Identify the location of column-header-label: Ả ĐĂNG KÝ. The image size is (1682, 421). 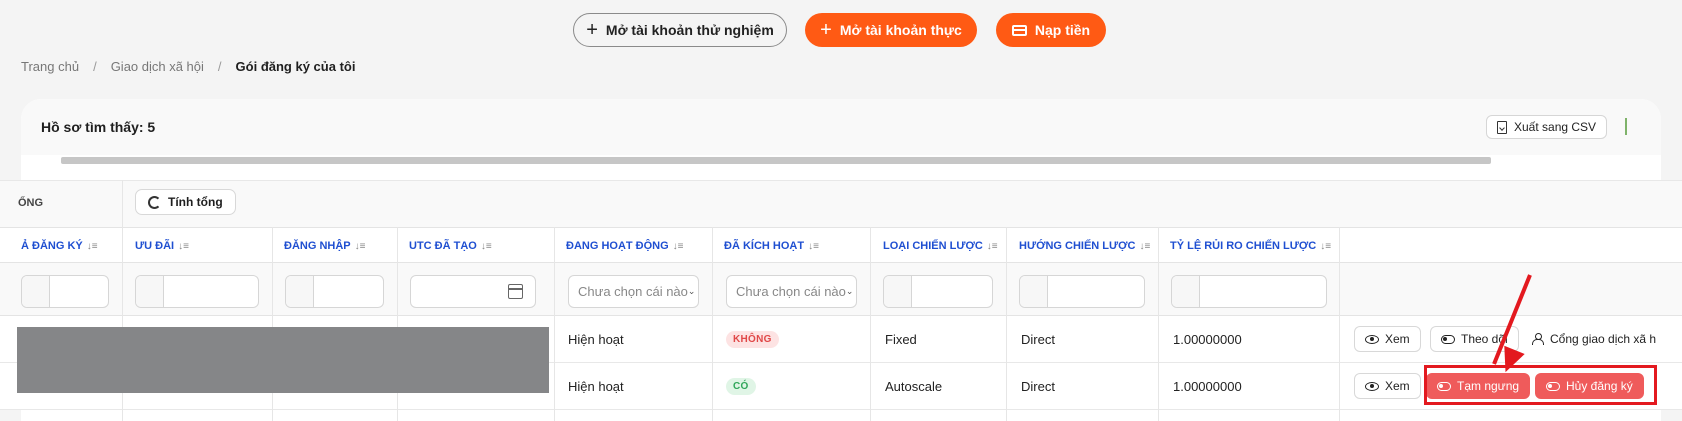
(52, 246).